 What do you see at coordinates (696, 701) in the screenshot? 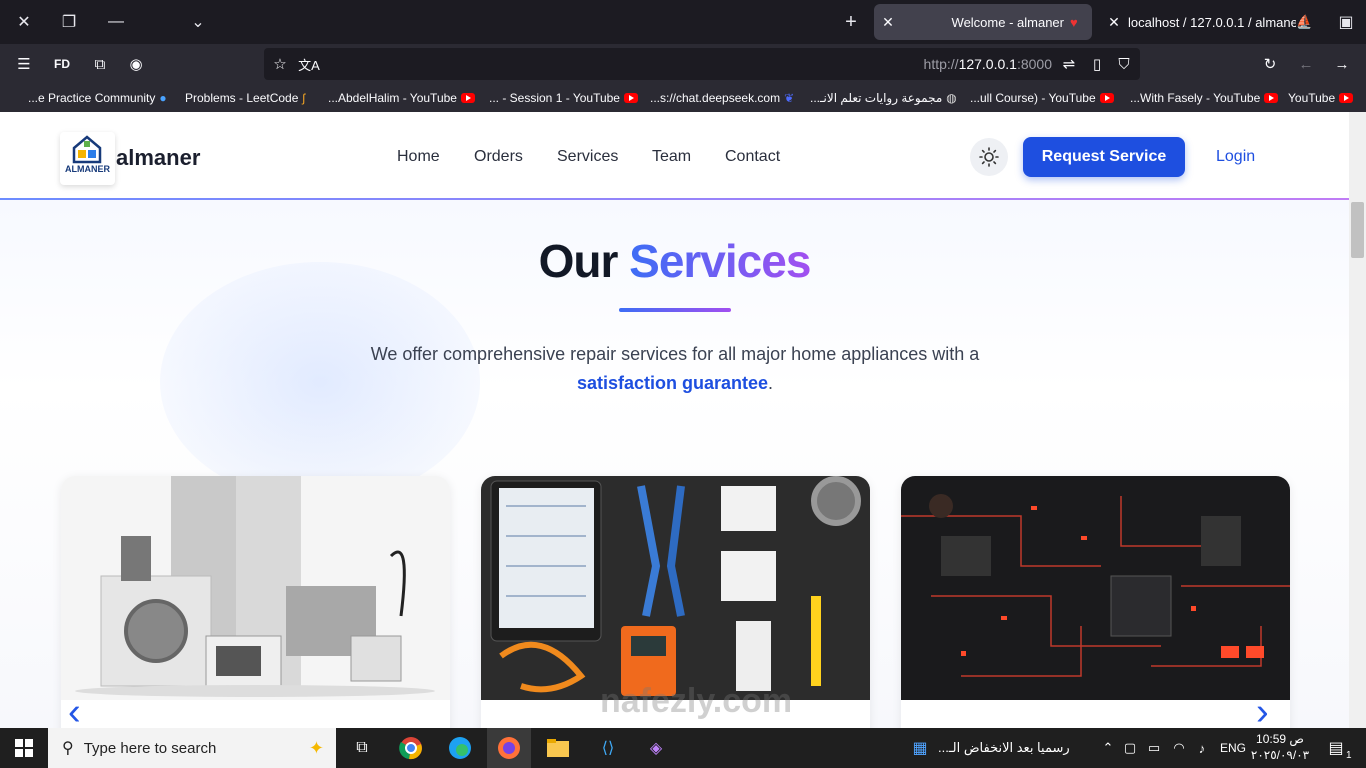
I see `watermark: nafezly.com` at bounding box center [696, 701].